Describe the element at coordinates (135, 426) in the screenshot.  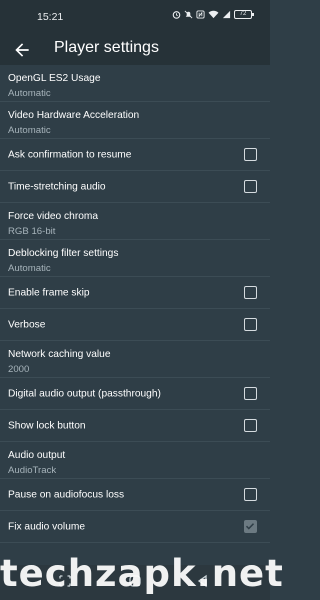
I see `setting-show-lock-button: Show lock button` at that location.